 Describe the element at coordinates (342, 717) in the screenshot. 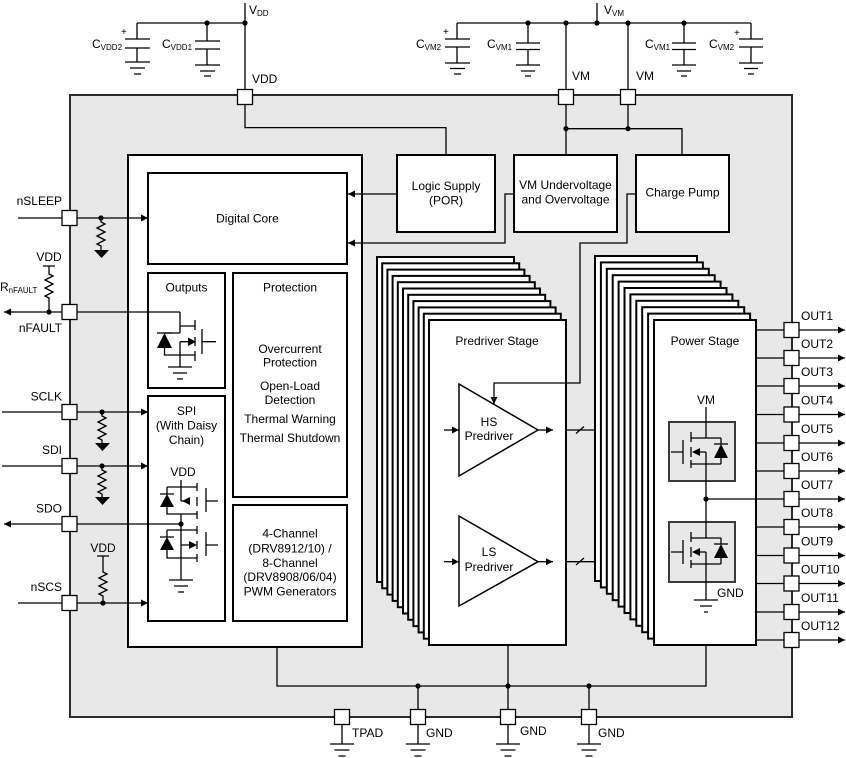

I see `pin-tpad` at that location.